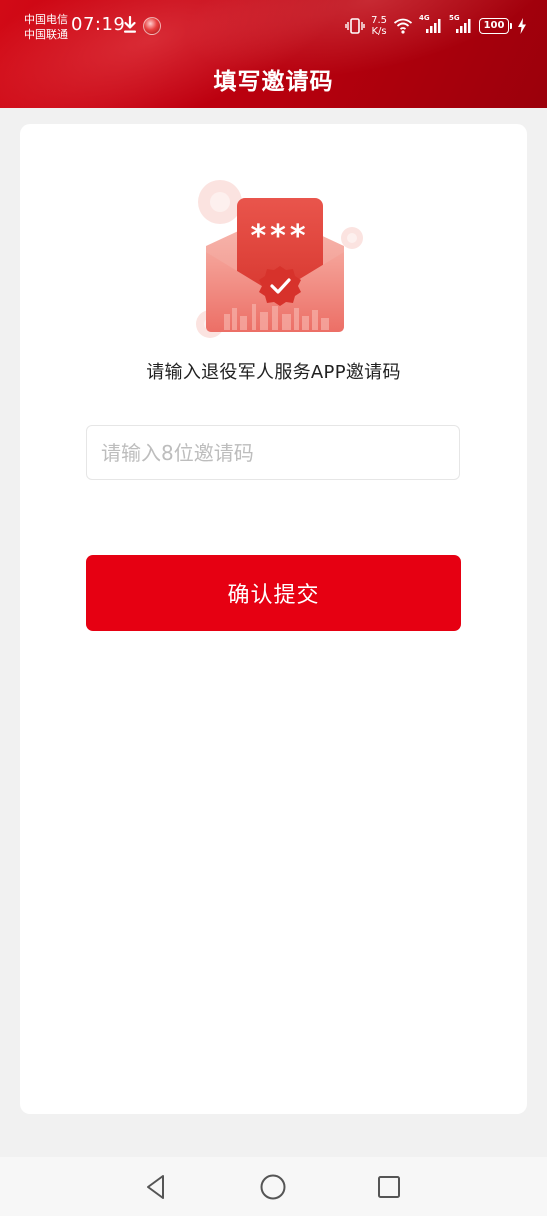  I want to click on recents-button, so click(389, 1187).